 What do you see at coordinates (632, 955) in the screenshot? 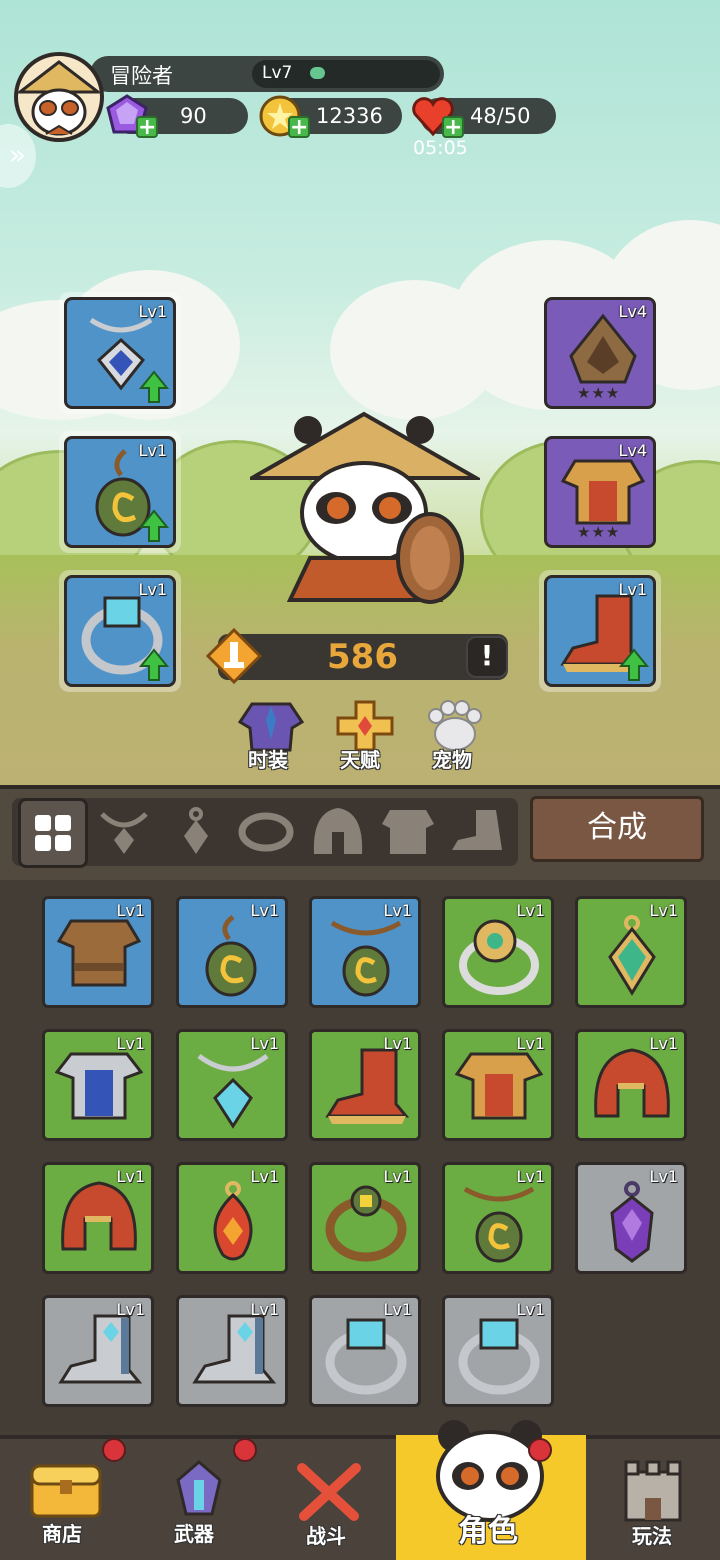
I see `pendant-emerald-icon` at bounding box center [632, 955].